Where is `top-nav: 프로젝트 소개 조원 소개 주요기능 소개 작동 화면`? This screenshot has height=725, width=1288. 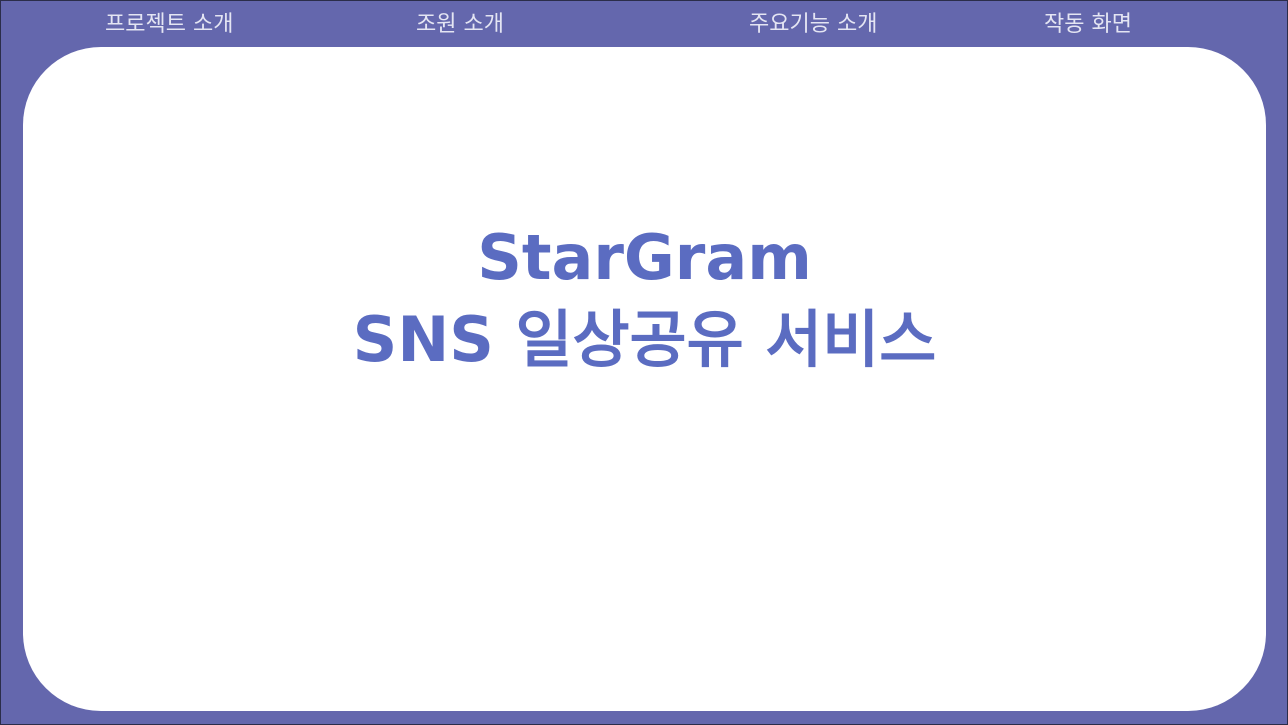
top-nav: 프로젝트 소개 조원 소개 주요기능 소개 작동 화면 is located at coordinates (644, 24).